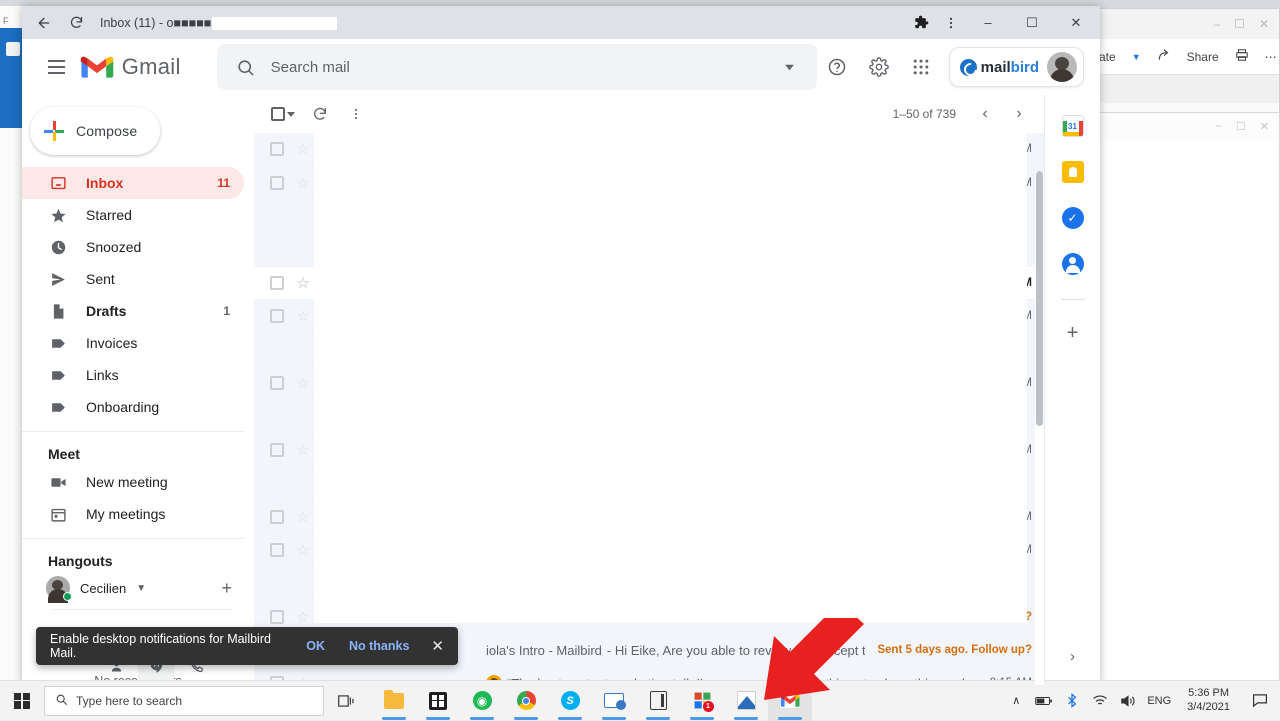  Describe the element at coordinates (702, 701) in the screenshot. I see `taskbar-app-microsoft-todo: 1` at that location.